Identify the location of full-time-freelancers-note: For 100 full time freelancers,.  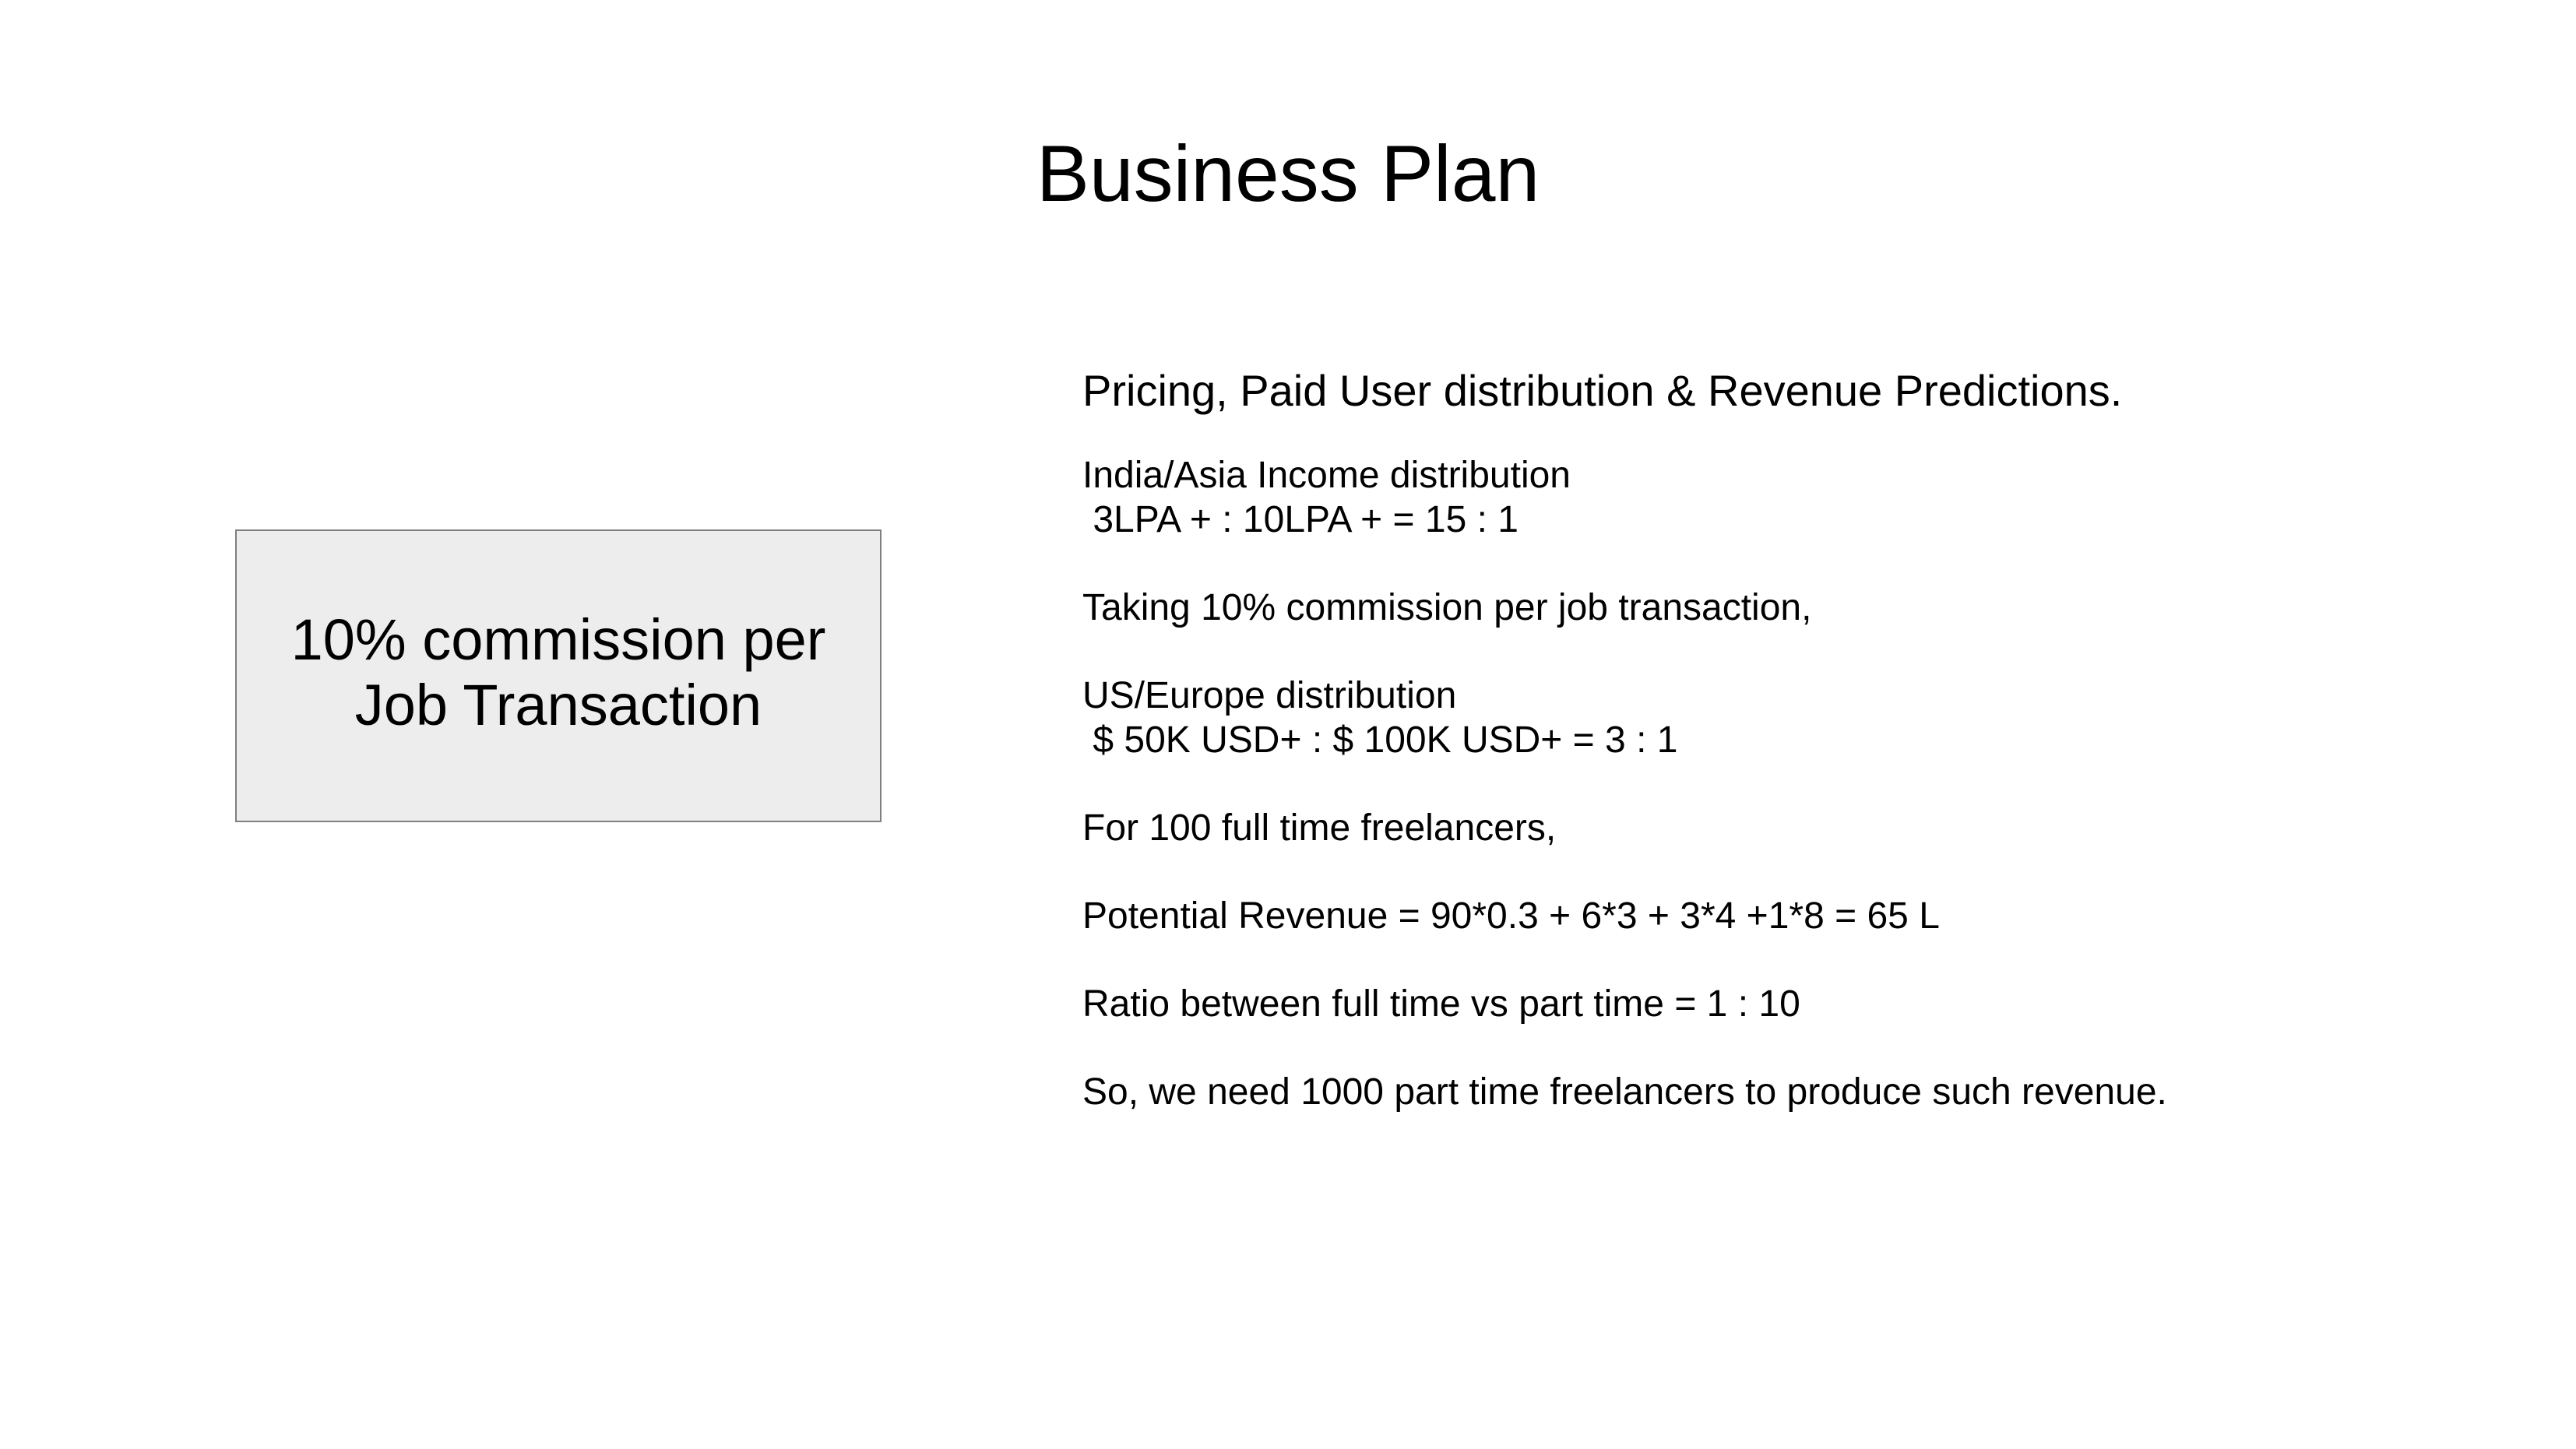
(1319, 828).